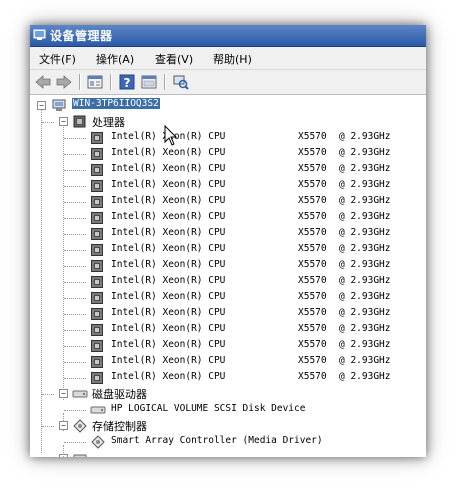 This screenshot has height=496, width=466. Describe the element at coordinates (95, 82) in the screenshot. I see `properties-icon` at that location.